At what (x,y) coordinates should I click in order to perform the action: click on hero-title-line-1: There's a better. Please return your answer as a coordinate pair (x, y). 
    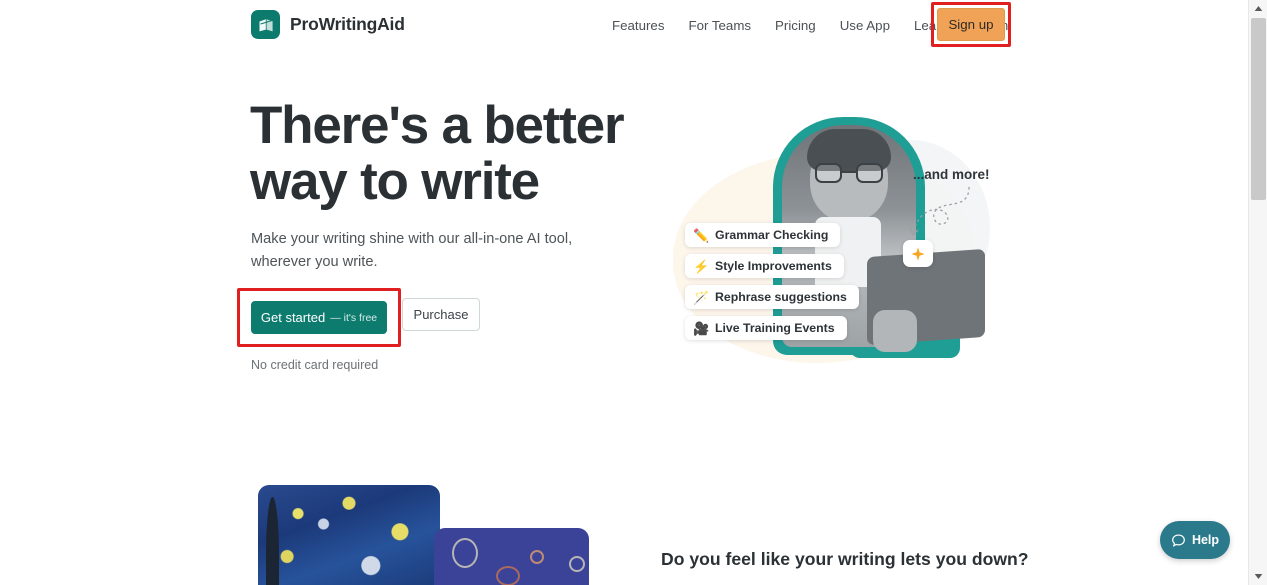
    Looking at the image, I should click on (437, 125).